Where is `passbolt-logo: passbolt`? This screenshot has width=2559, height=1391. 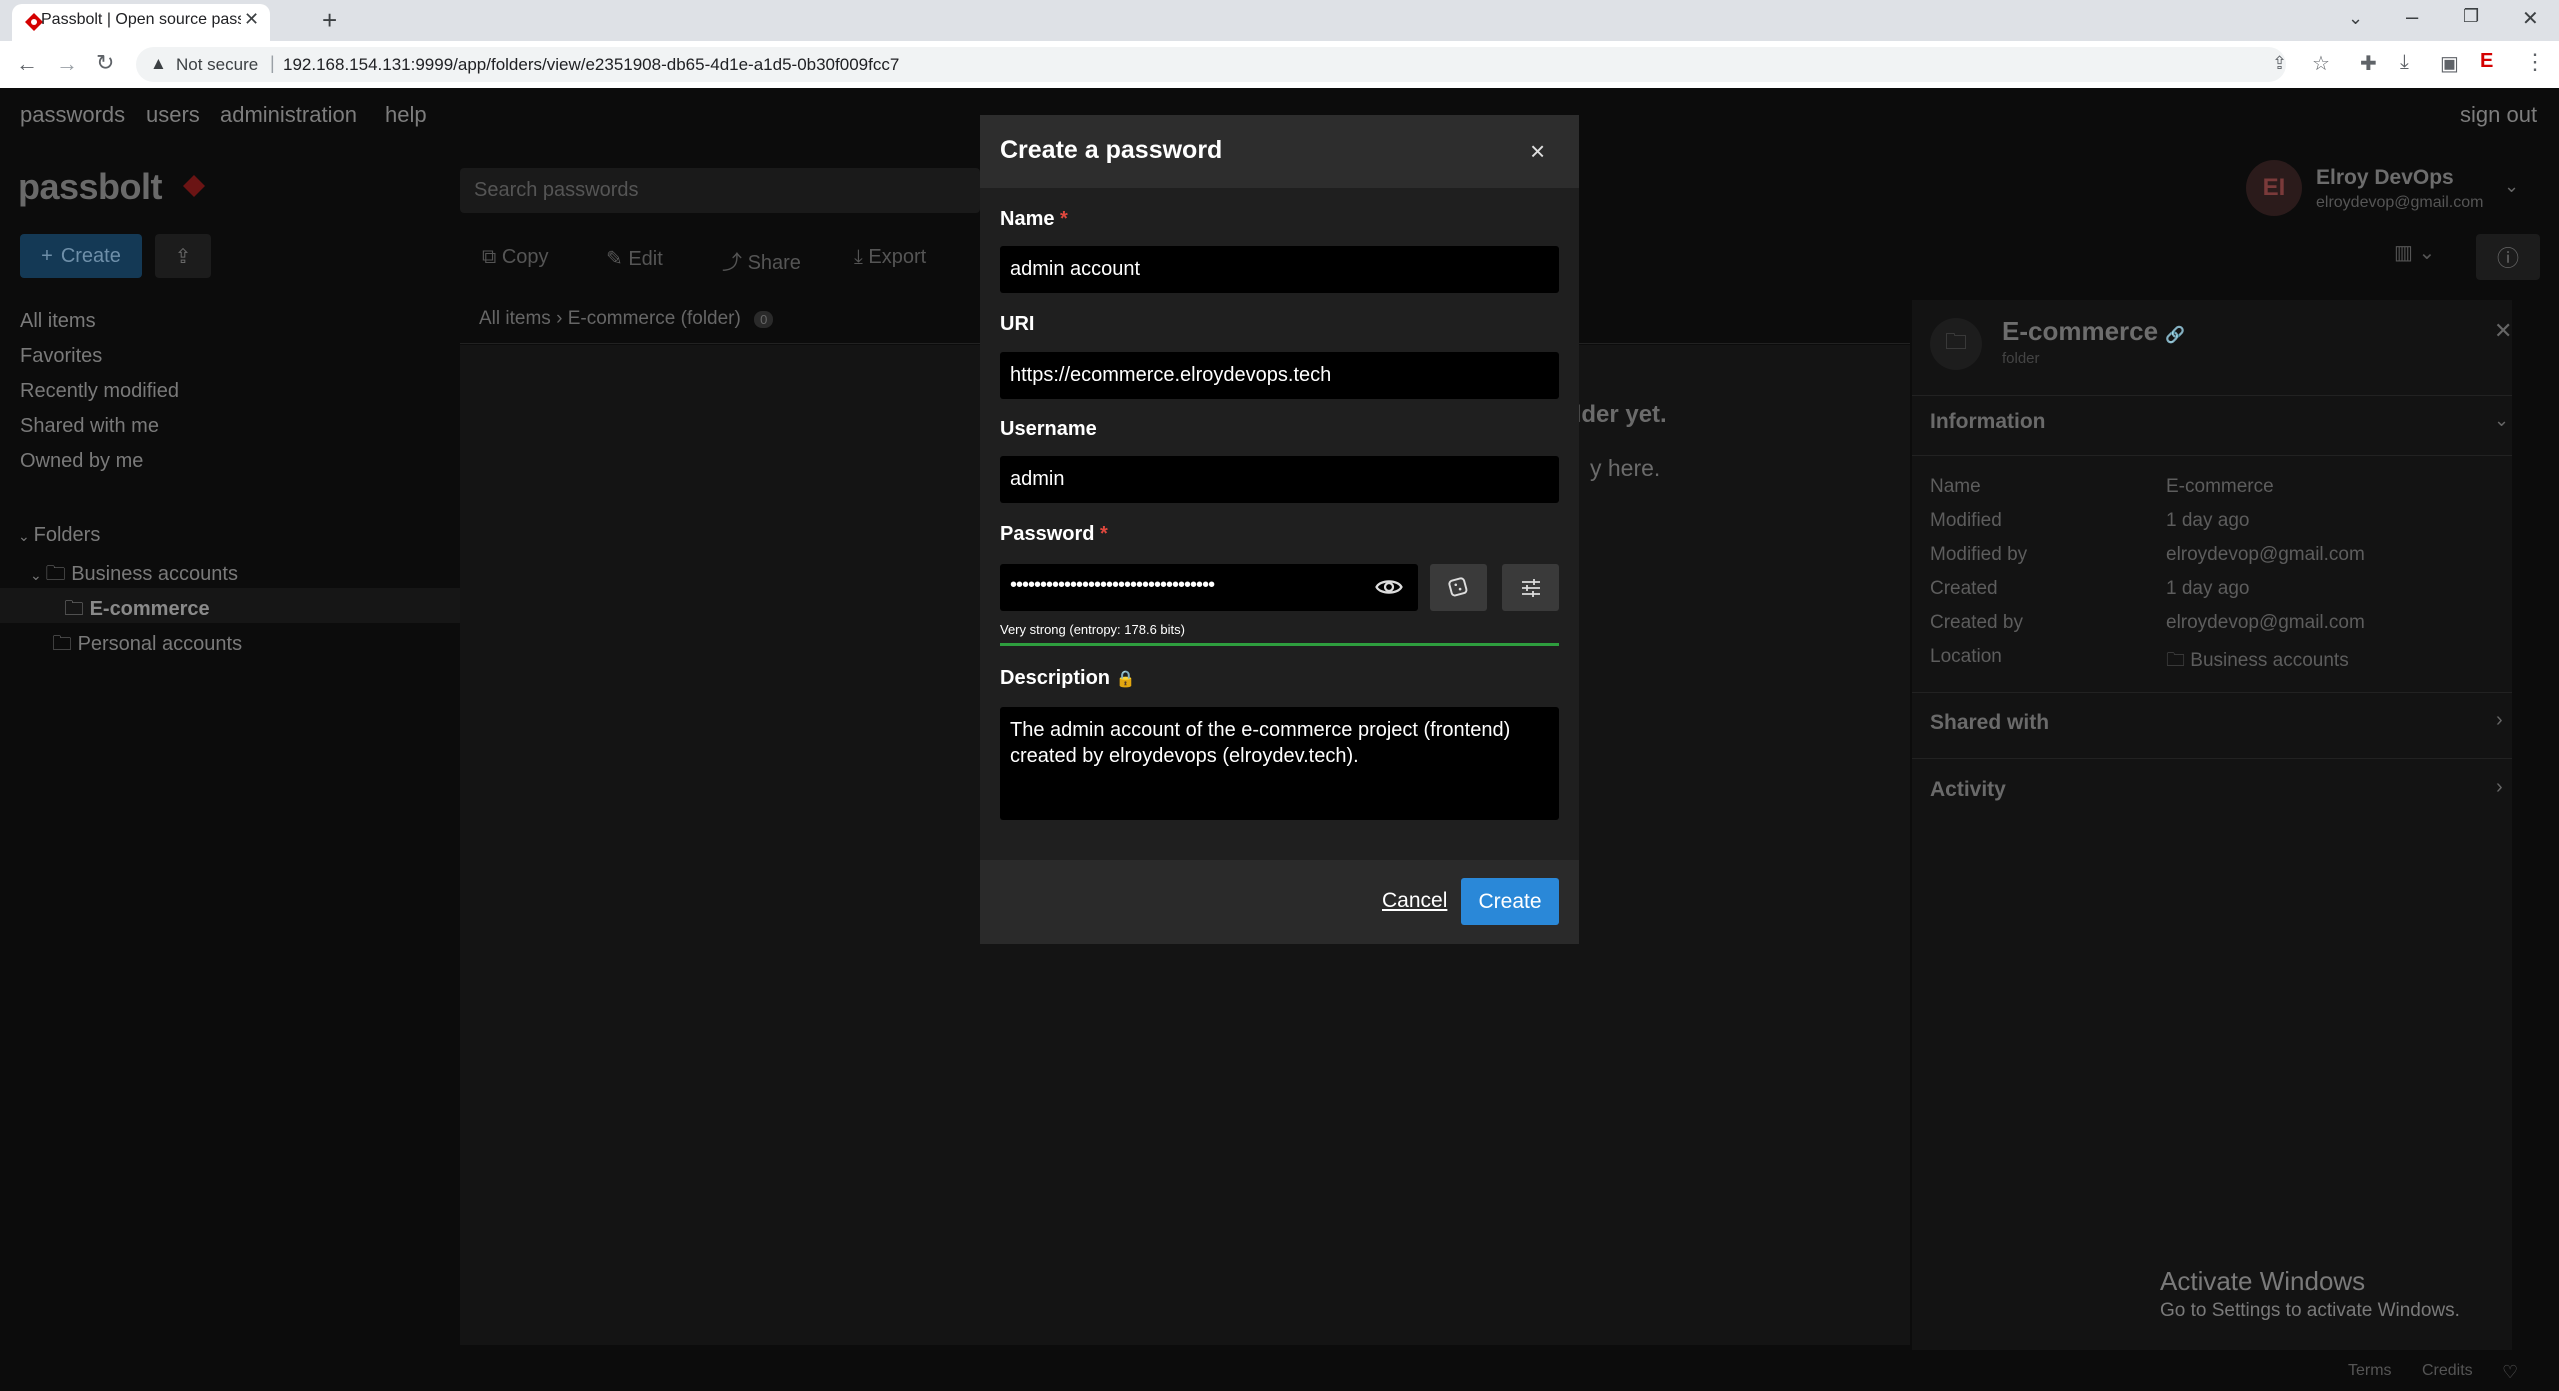
passbolt-logo: passbolt is located at coordinates (90, 186).